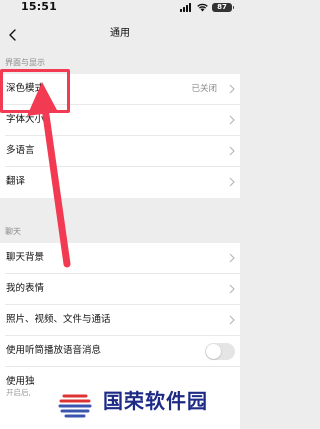 The image size is (320, 429). Describe the element at coordinates (49, 175) in the screenshot. I see `annotation-arrow-icon` at that location.